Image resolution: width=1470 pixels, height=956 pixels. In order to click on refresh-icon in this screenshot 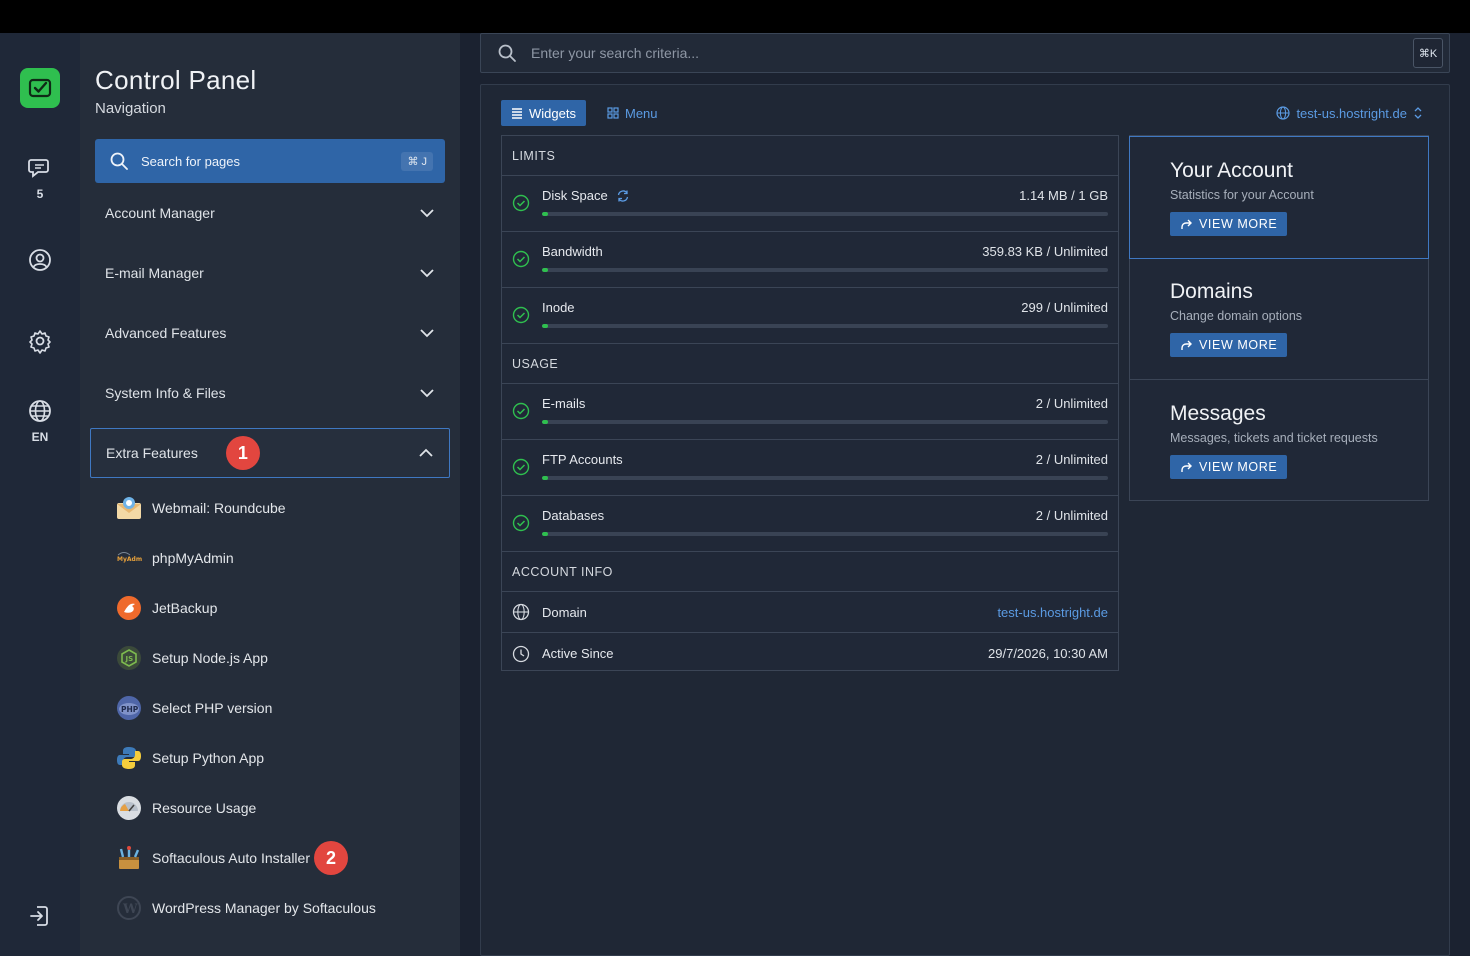, I will do `click(623, 196)`.